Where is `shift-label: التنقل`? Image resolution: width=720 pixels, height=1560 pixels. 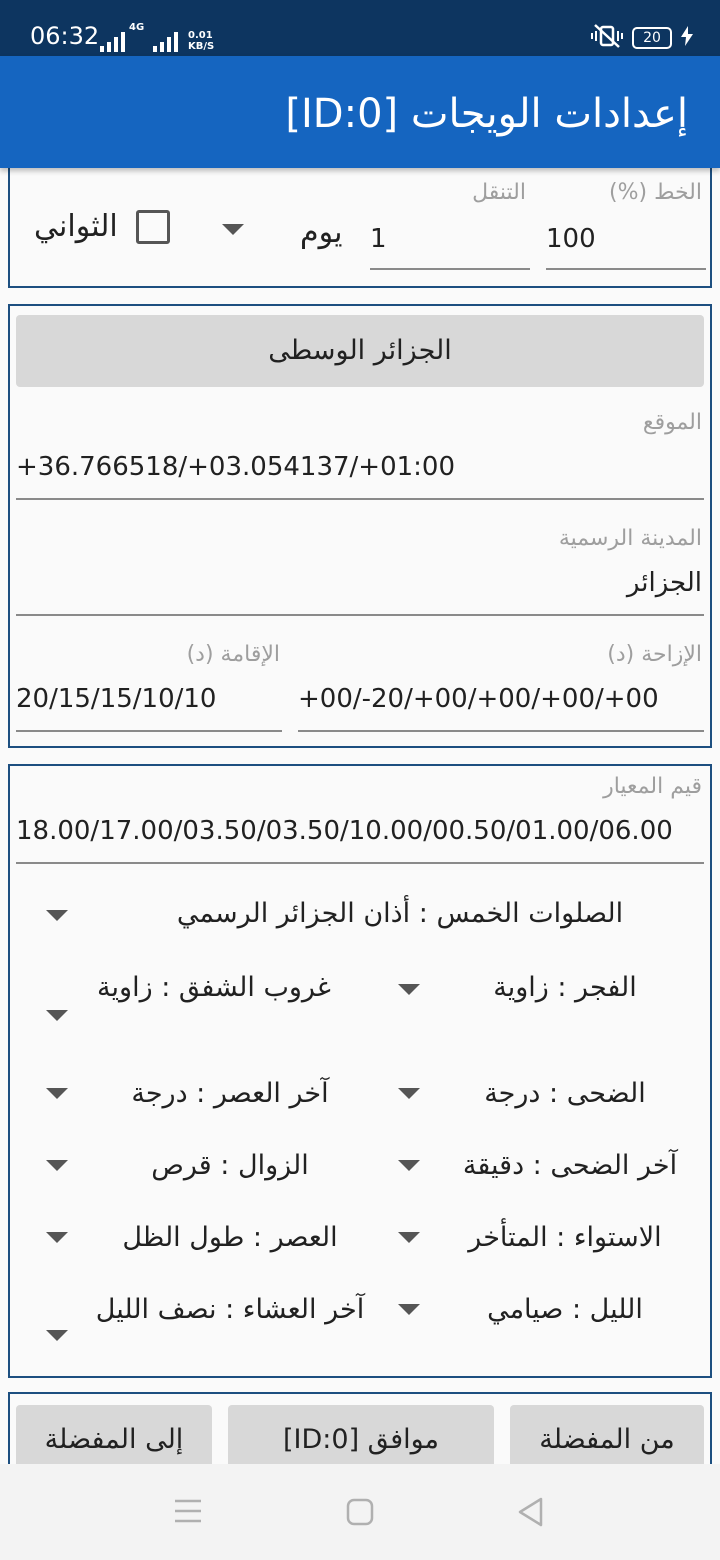
shift-label: التنقل is located at coordinates (499, 192).